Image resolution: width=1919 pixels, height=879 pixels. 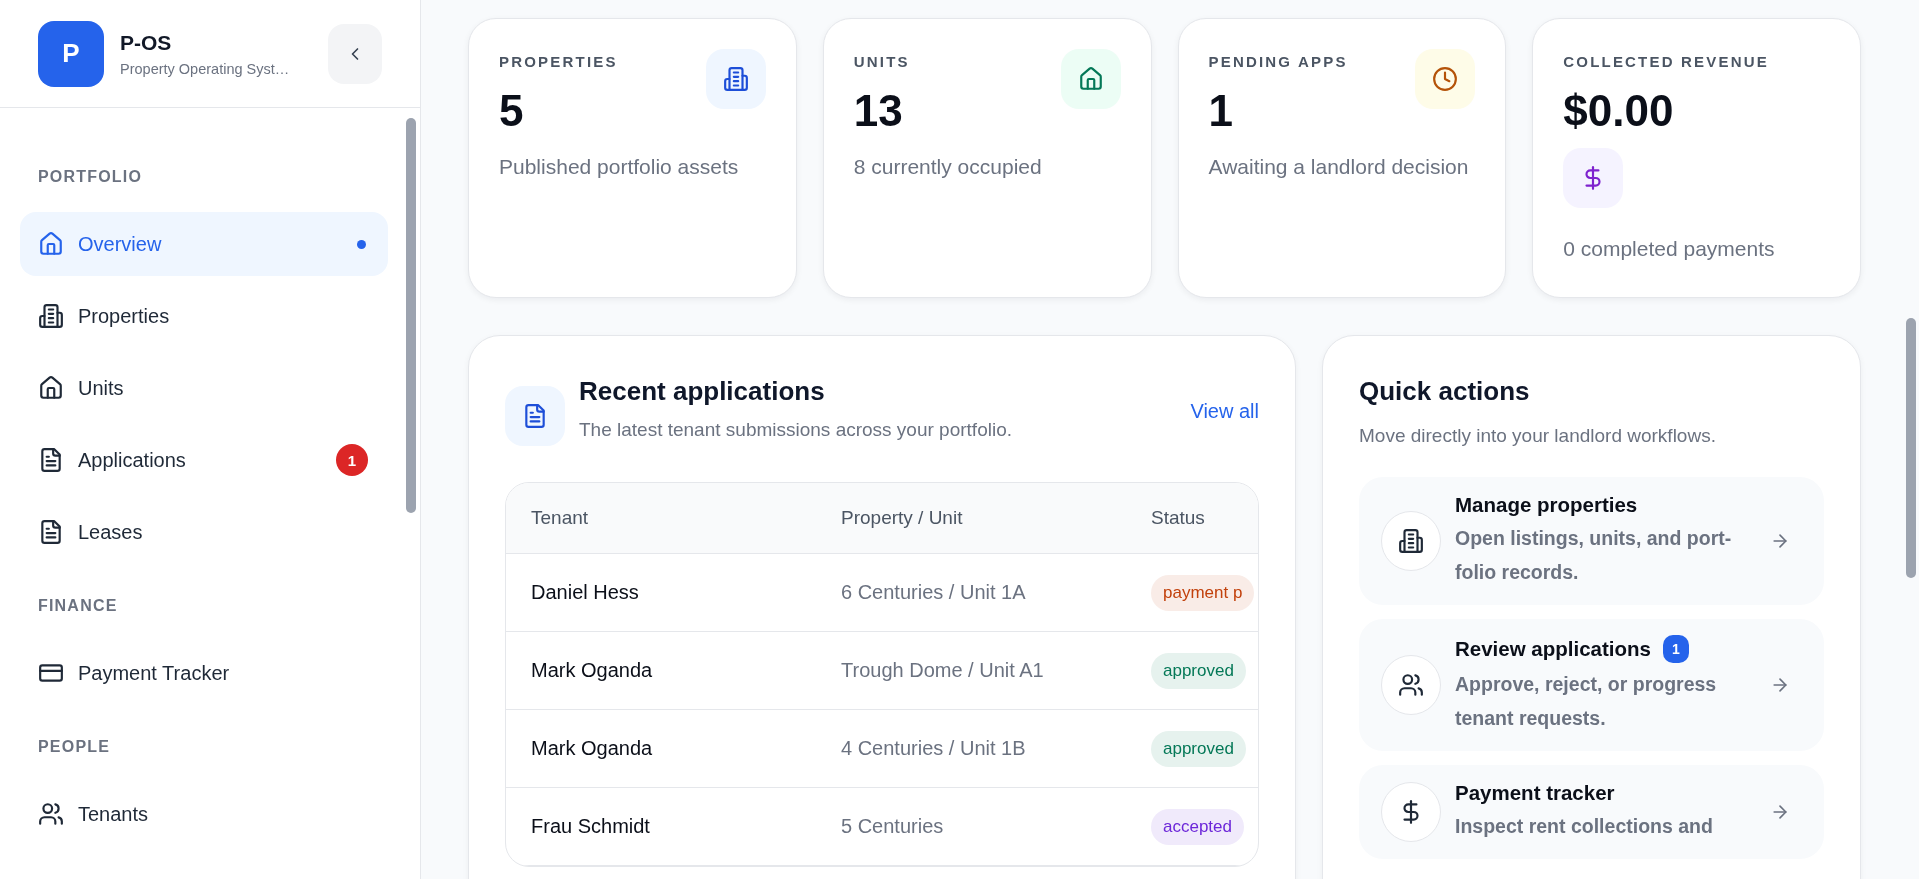 What do you see at coordinates (1591, 812) in the screenshot?
I see `quick-action-card: Payment tracker Inspect rent collections and` at bounding box center [1591, 812].